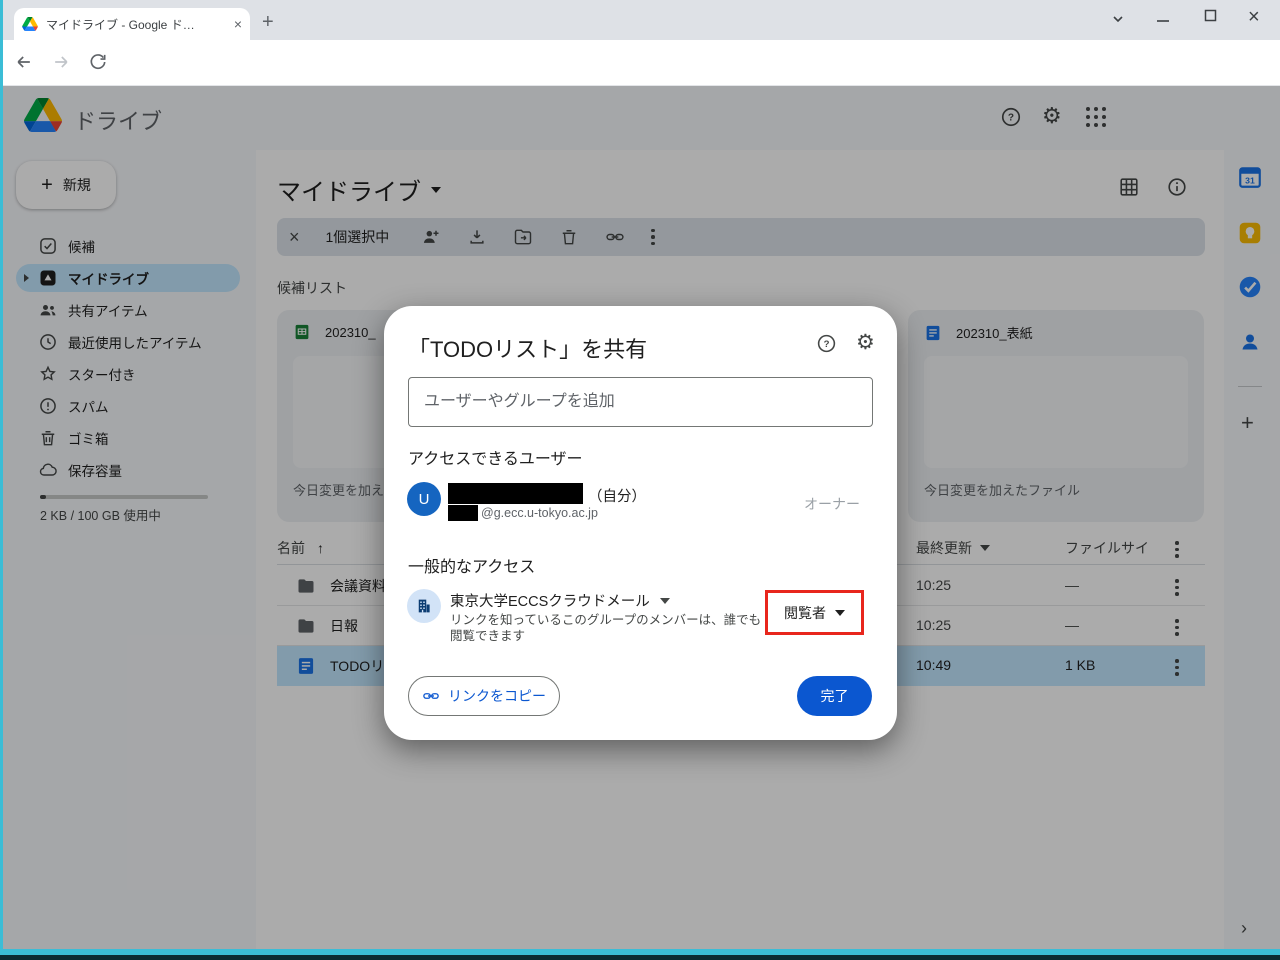 The height and width of the screenshot is (960, 1280). What do you see at coordinates (126, 24) in the screenshot?
I see `tab-title: マイドライブ - Google ドライブ` at bounding box center [126, 24].